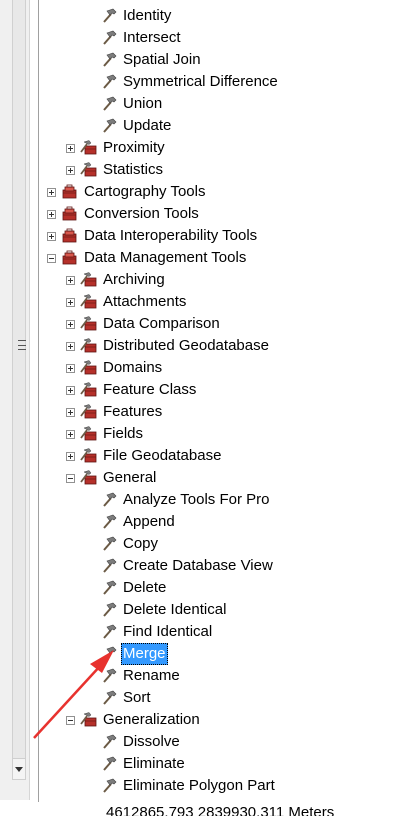 The image size is (403, 816). What do you see at coordinates (138, 522) in the screenshot?
I see `tree-item-append: Append` at bounding box center [138, 522].